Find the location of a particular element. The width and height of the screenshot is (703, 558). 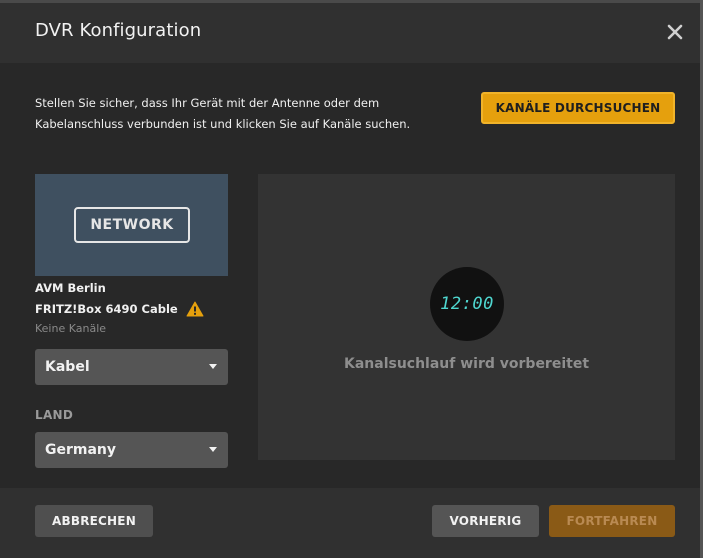

device-name: AVM Berlin is located at coordinates (70, 288).